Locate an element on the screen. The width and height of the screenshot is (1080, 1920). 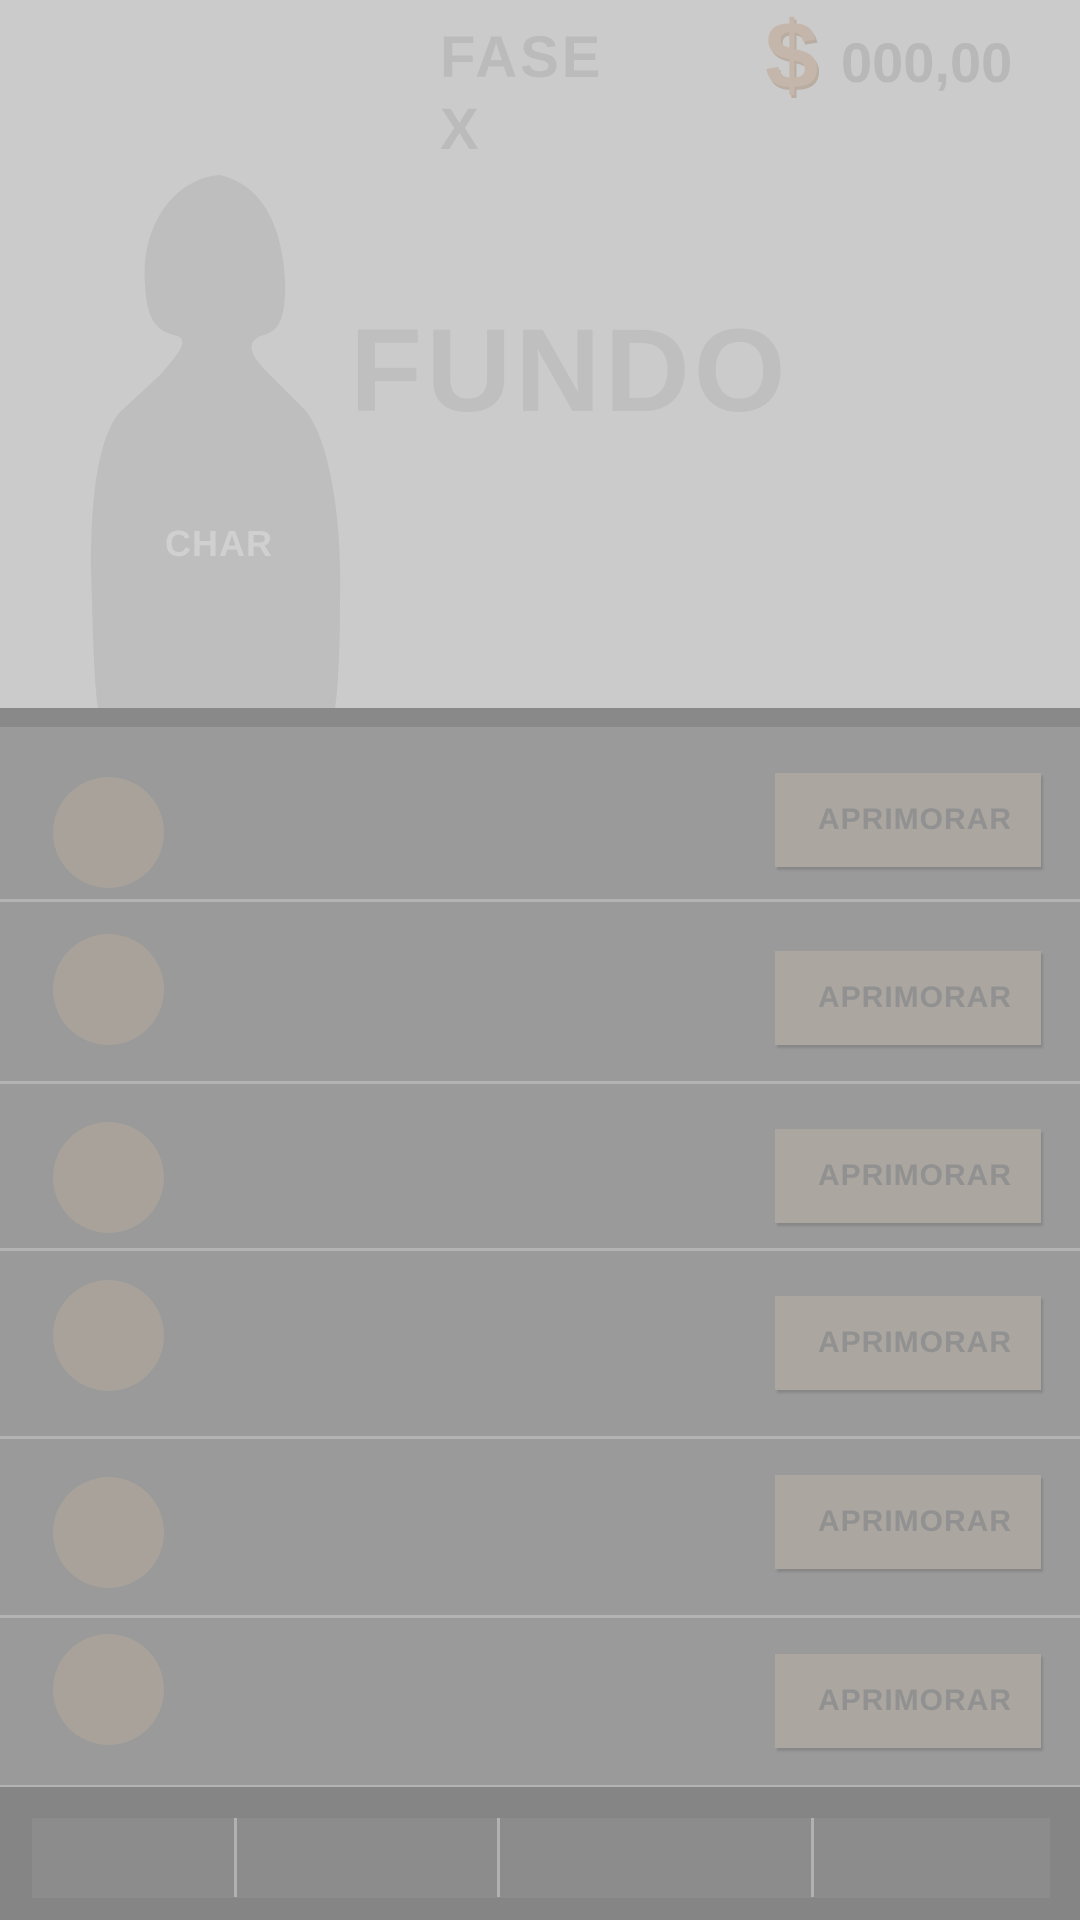
character-placeholder-label: CHAR is located at coordinates (219, 543).